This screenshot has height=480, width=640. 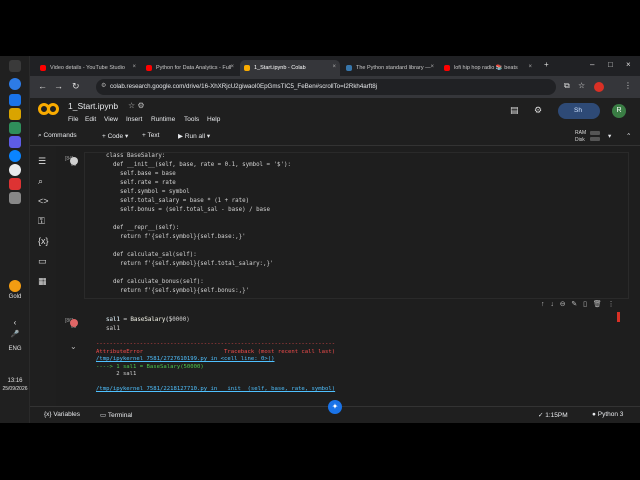 What do you see at coordinates (595, 137) in the screenshot?
I see `resource-bars` at bounding box center [595, 137].